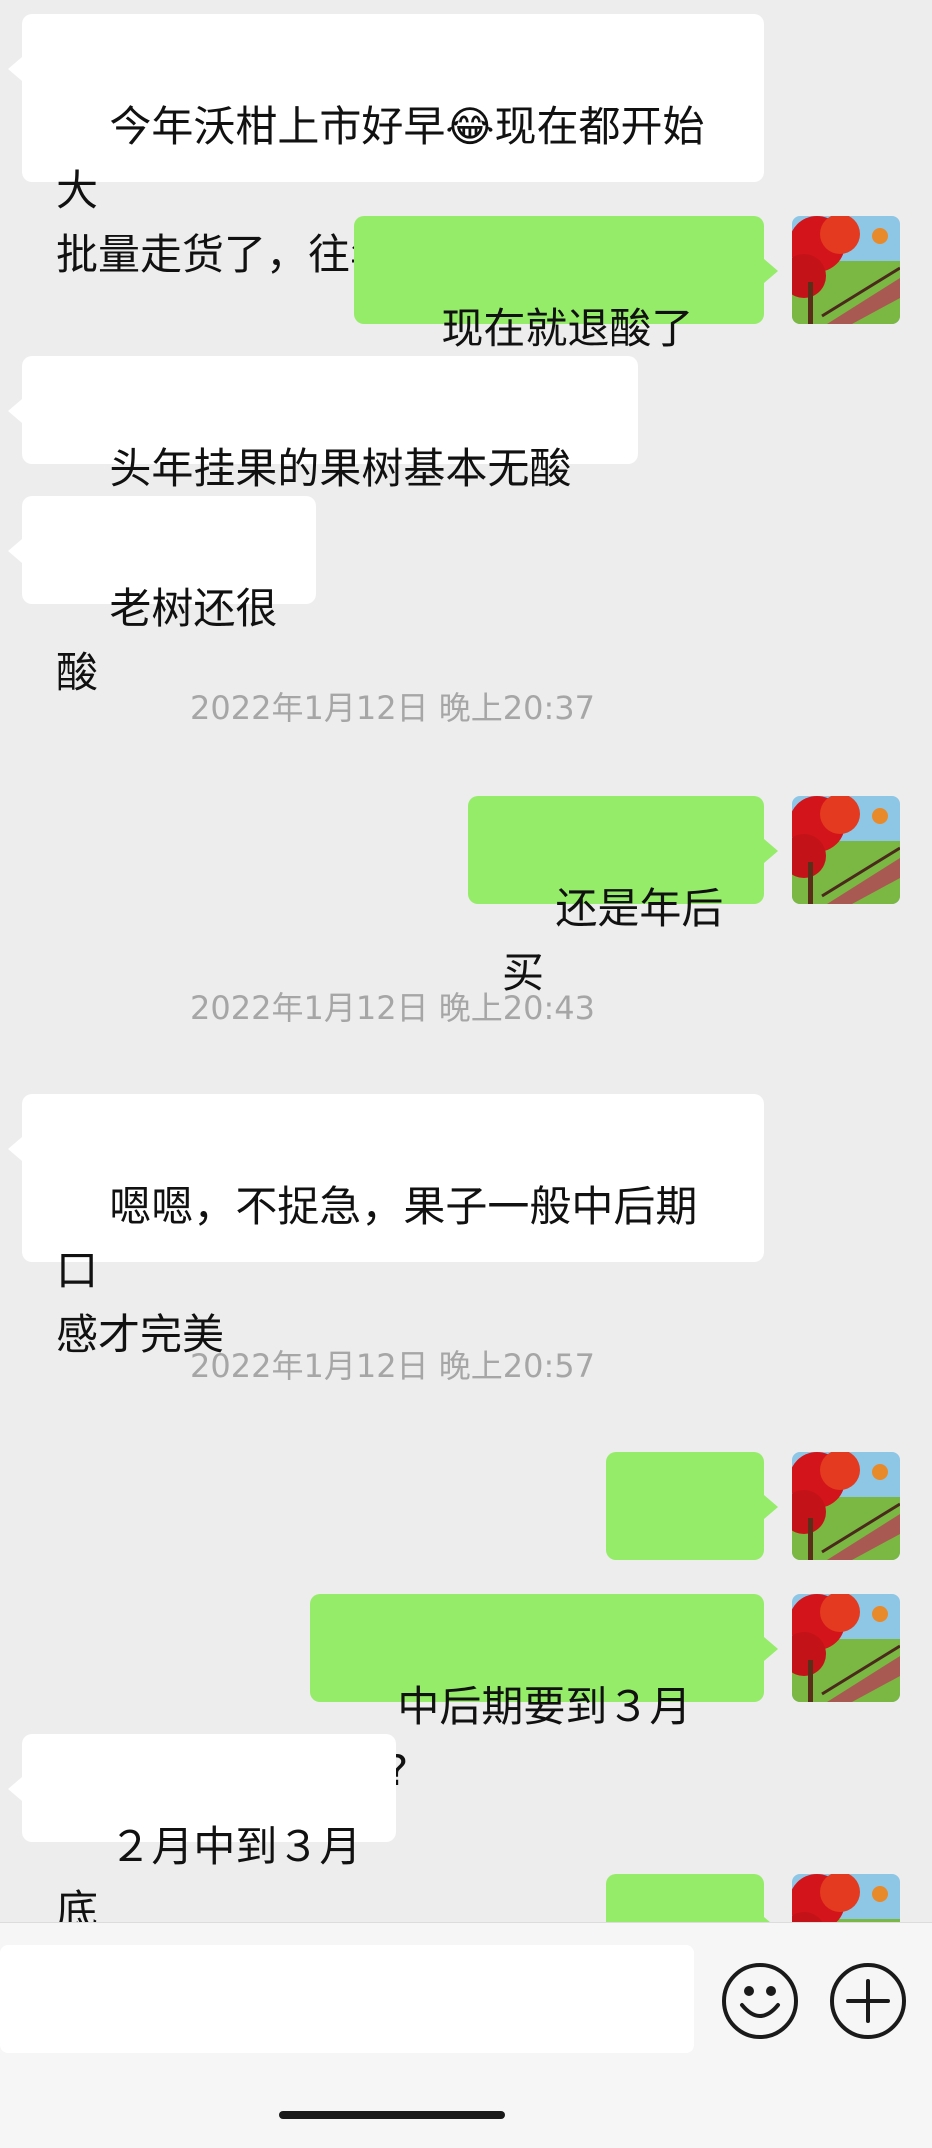 This screenshot has height=2148, width=932. What do you see at coordinates (392, 708) in the screenshot?
I see `chat-timestamp: 2022年1月12日 晚上20:37` at bounding box center [392, 708].